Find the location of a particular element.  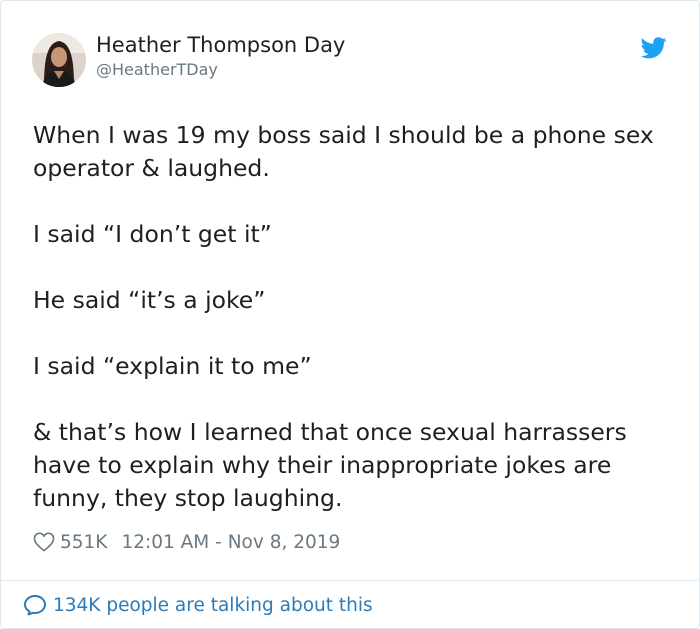

author-name: Heather Thompson Day is located at coordinates (220, 45).